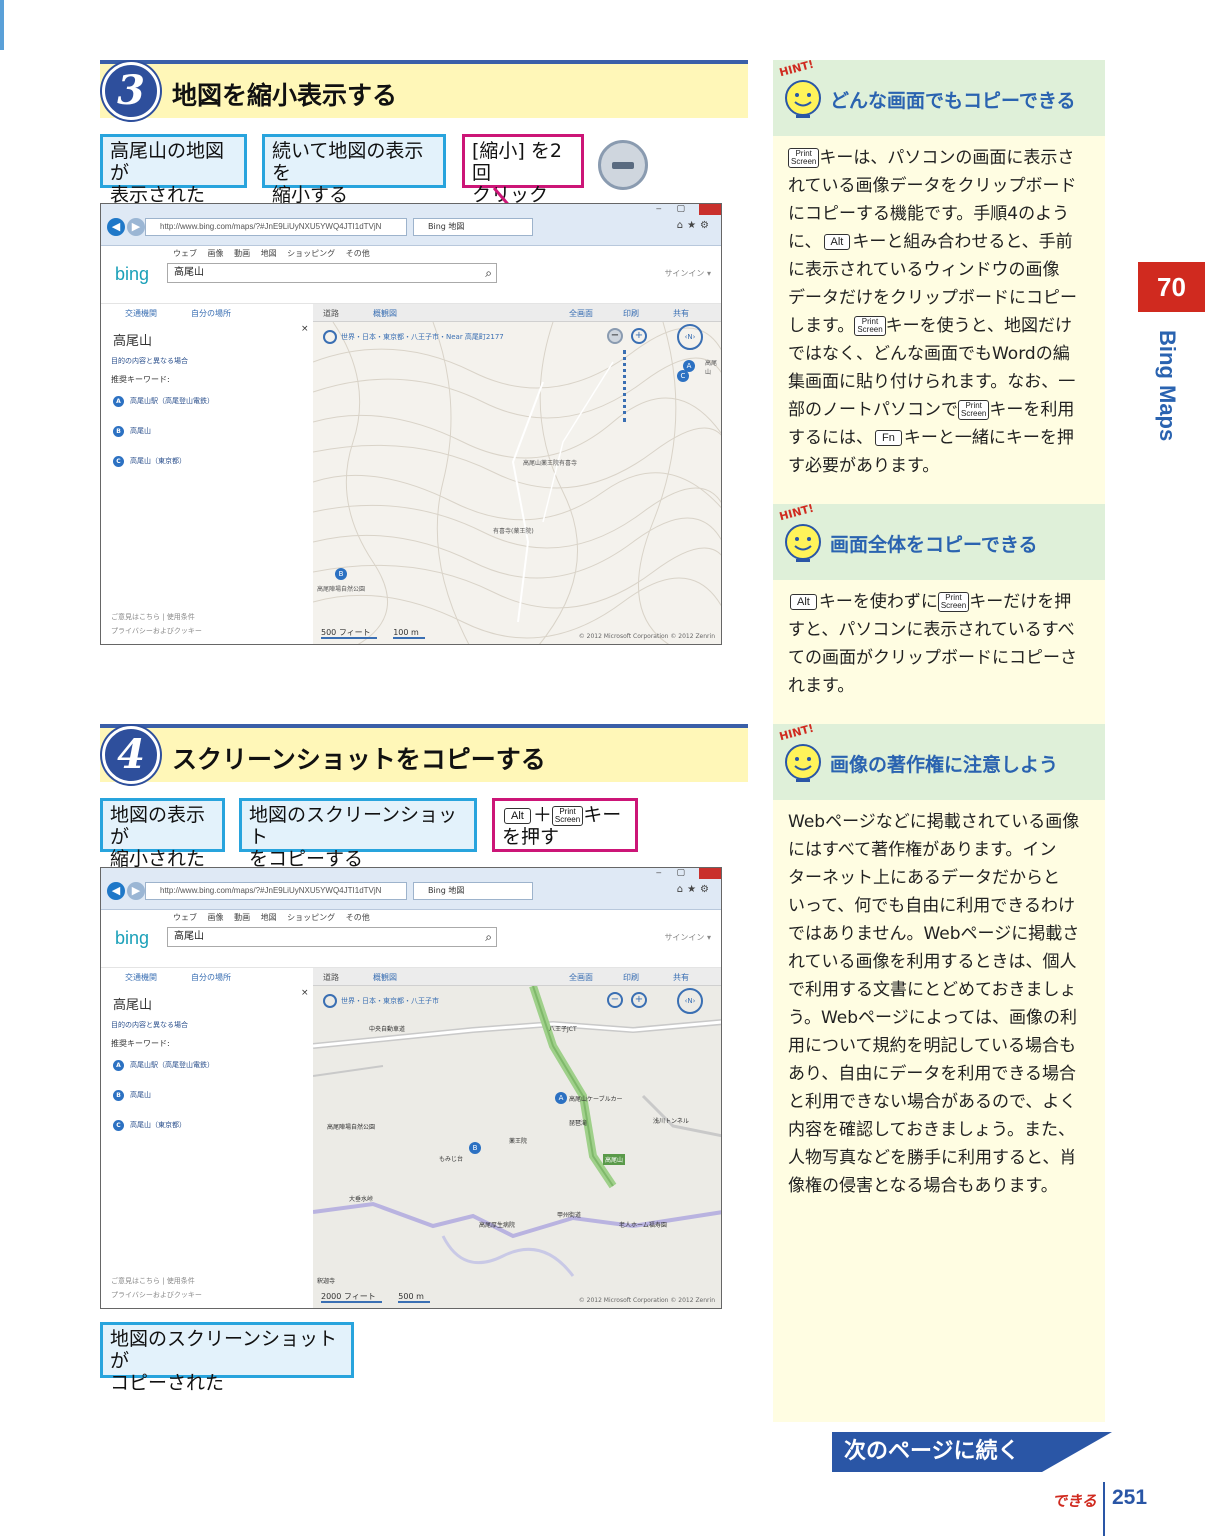 This screenshot has width=1205, height=1536. What do you see at coordinates (381, 1001) in the screenshot?
I see `map-breadcrumb: 世界・日本・東京都・八王子市` at bounding box center [381, 1001].